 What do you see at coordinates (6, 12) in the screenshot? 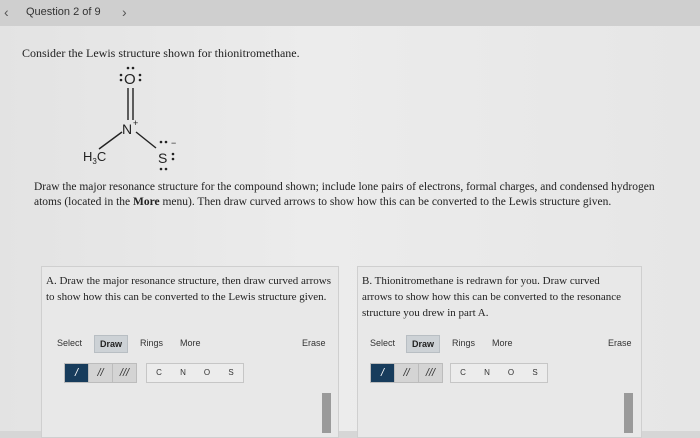
I see `chevron-left-icon: ‹` at bounding box center [6, 12].